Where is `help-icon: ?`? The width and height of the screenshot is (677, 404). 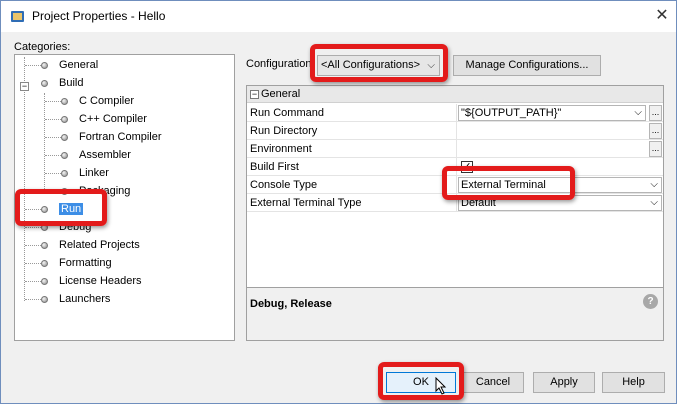
help-icon: ? is located at coordinates (650, 301).